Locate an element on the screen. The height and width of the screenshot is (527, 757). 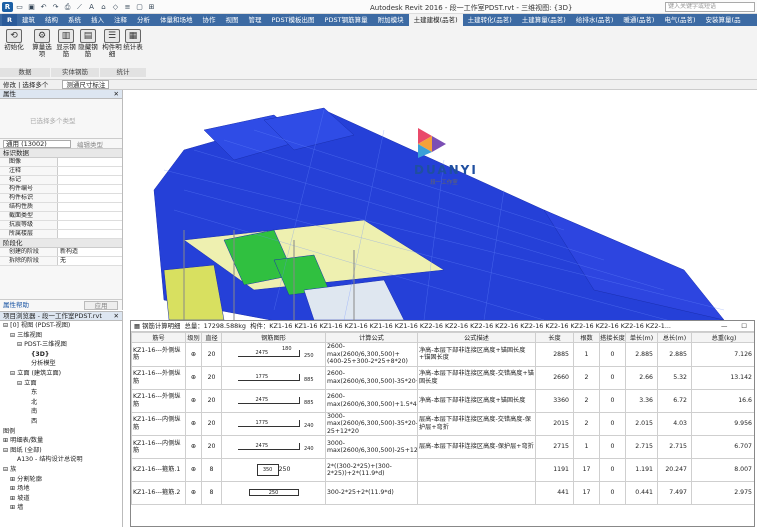
3d-view-icon: ⌂ is located at coordinates (103, 7).